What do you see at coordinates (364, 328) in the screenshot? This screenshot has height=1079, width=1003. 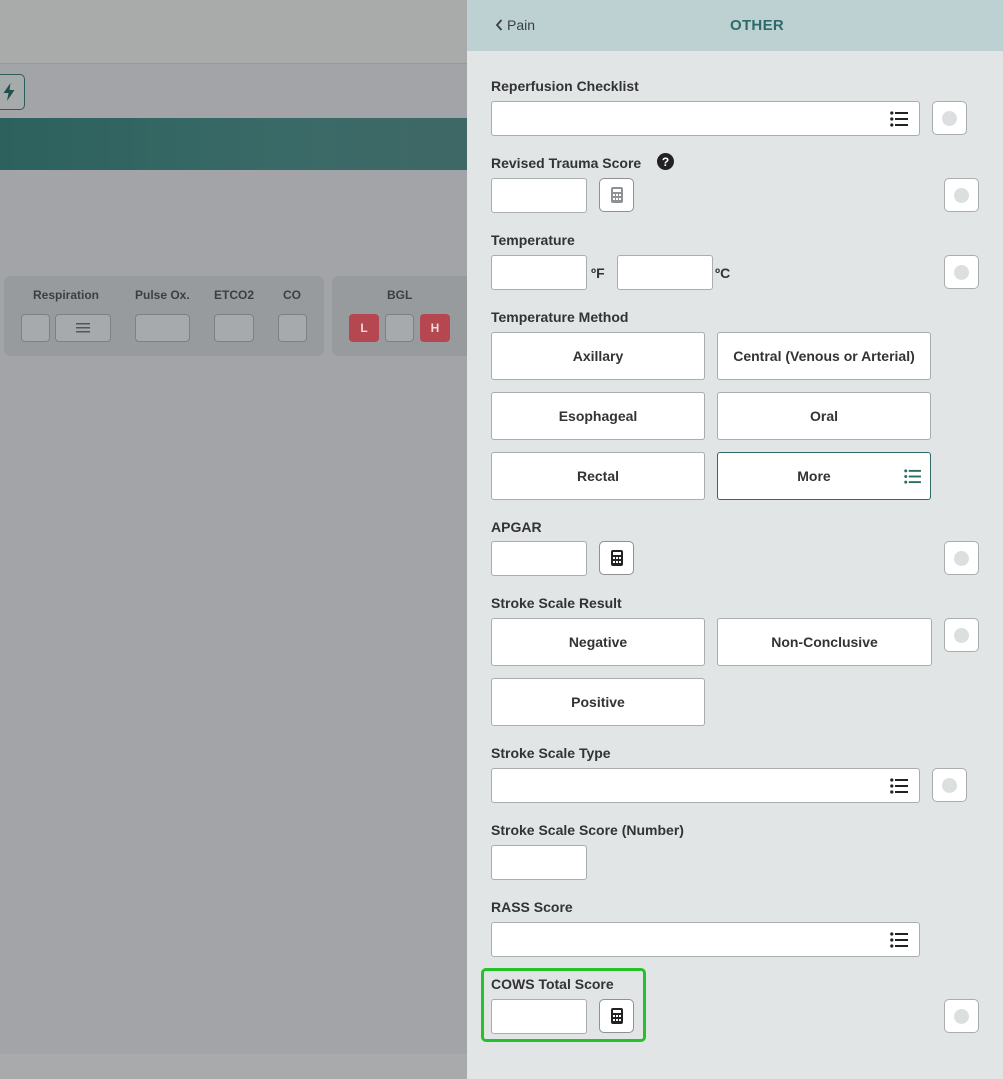 I see `bgl-low-button: L` at bounding box center [364, 328].